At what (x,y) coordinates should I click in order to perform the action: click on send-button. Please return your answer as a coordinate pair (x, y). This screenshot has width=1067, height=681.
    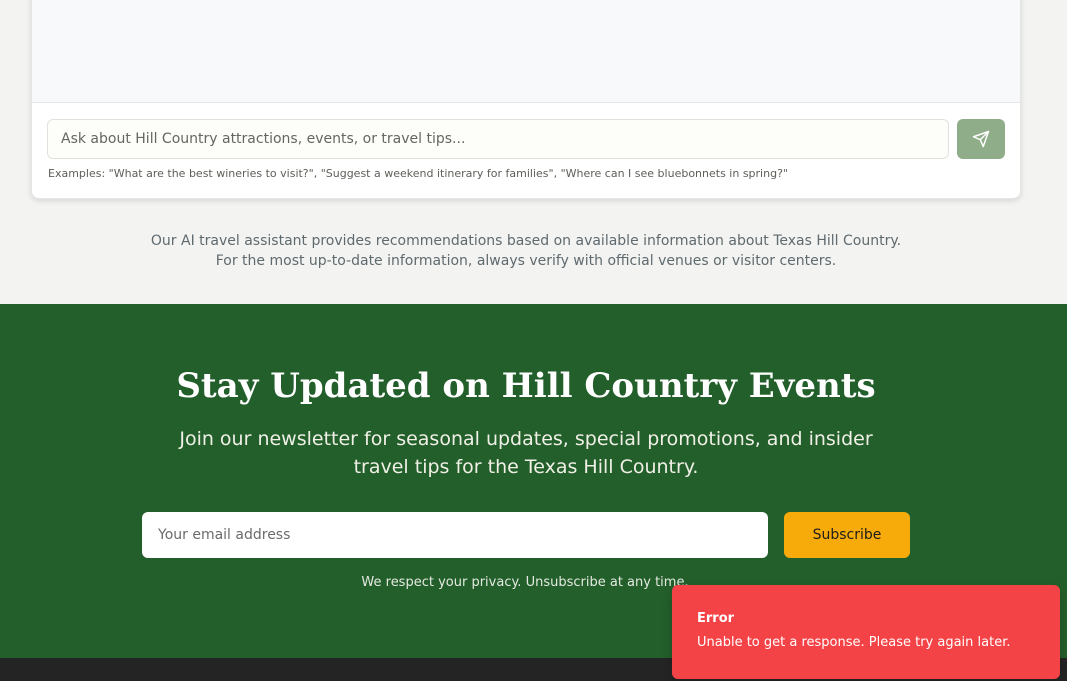
    Looking at the image, I should click on (981, 139).